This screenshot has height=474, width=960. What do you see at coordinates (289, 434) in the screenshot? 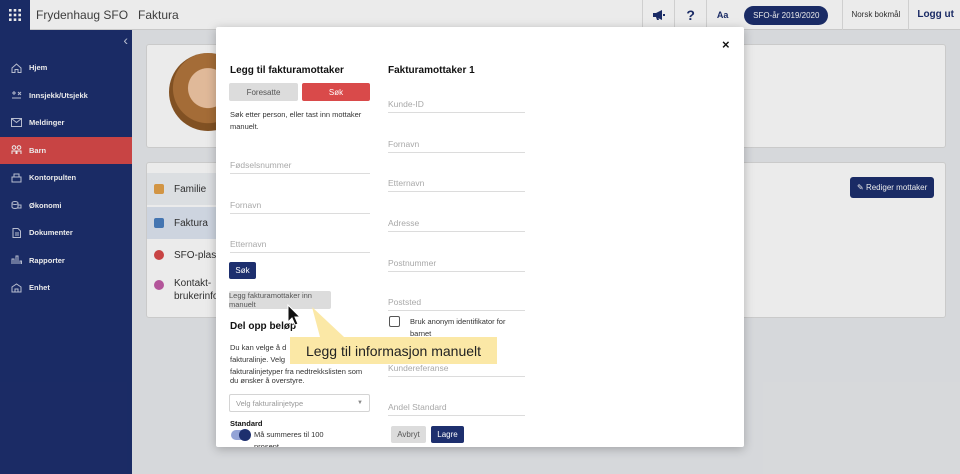
I see `toggle-label: Må summeres til 100` at bounding box center [289, 434].